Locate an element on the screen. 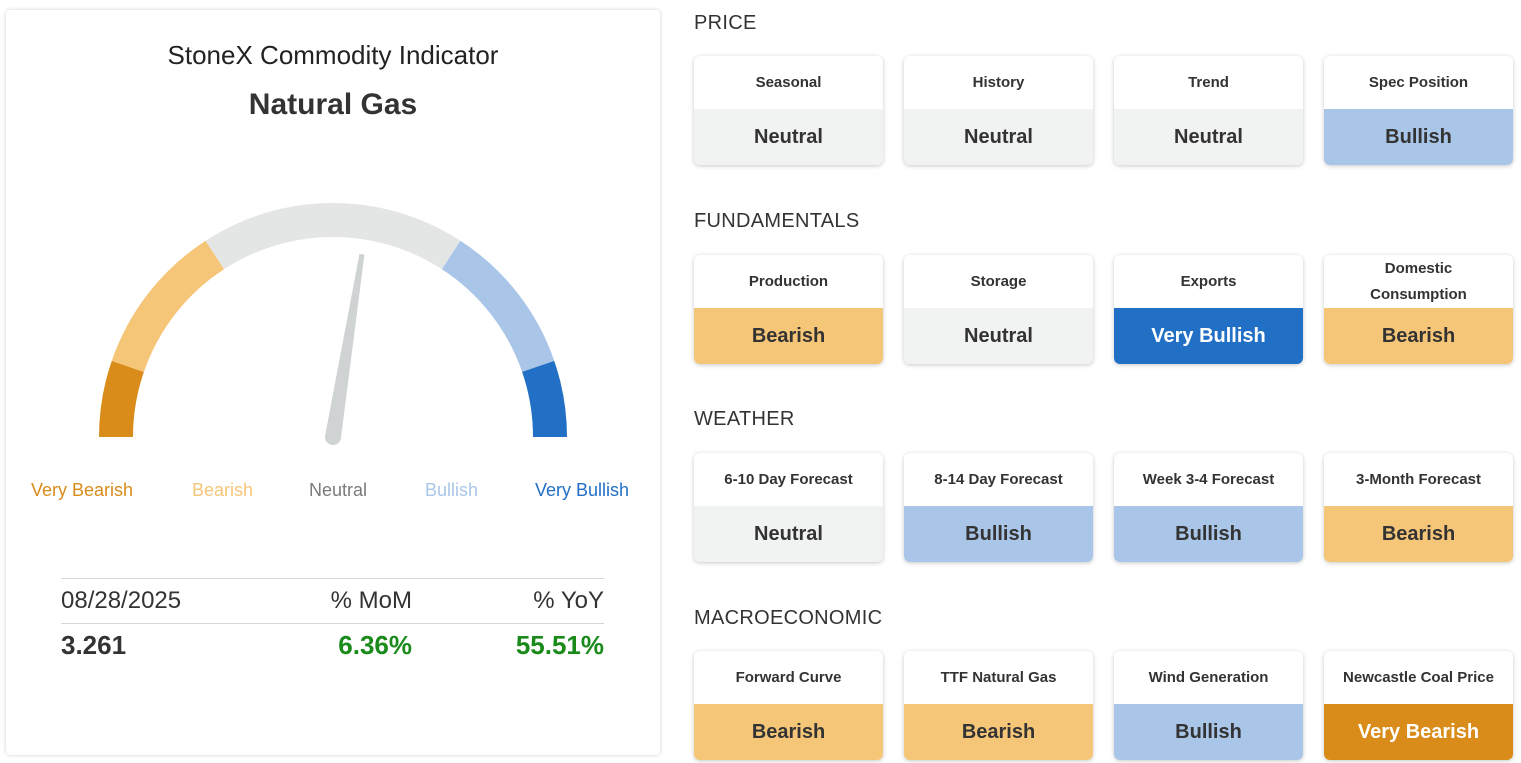 Image resolution: width=1521 pixels, height=763 pixels. tile-production: Production Bearish is located at coordinates (788, 309).